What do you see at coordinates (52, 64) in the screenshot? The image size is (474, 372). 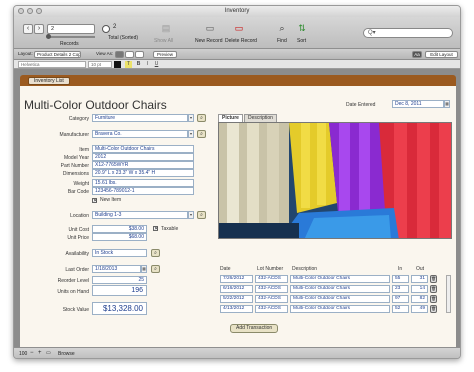 I see `font-select: Helvetica` at bounding box center [52, 64].